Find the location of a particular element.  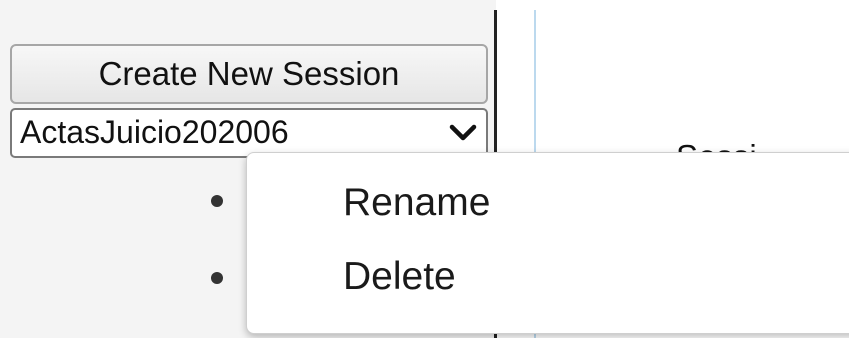

menu-item-delete: Delete is located at coordinates (399, 276).